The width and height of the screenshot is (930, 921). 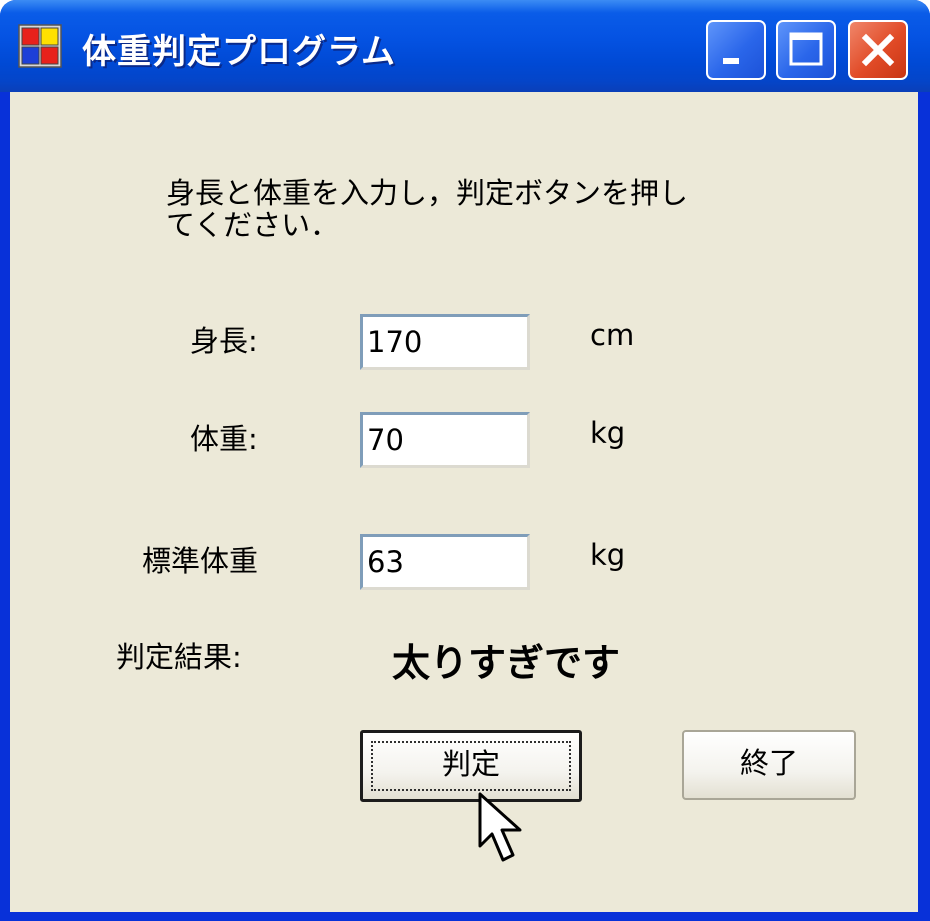 What do you see at coordinates (445, 440) in the screenshot?
I see `weight-input: 70` at bounding box center [445, 440].